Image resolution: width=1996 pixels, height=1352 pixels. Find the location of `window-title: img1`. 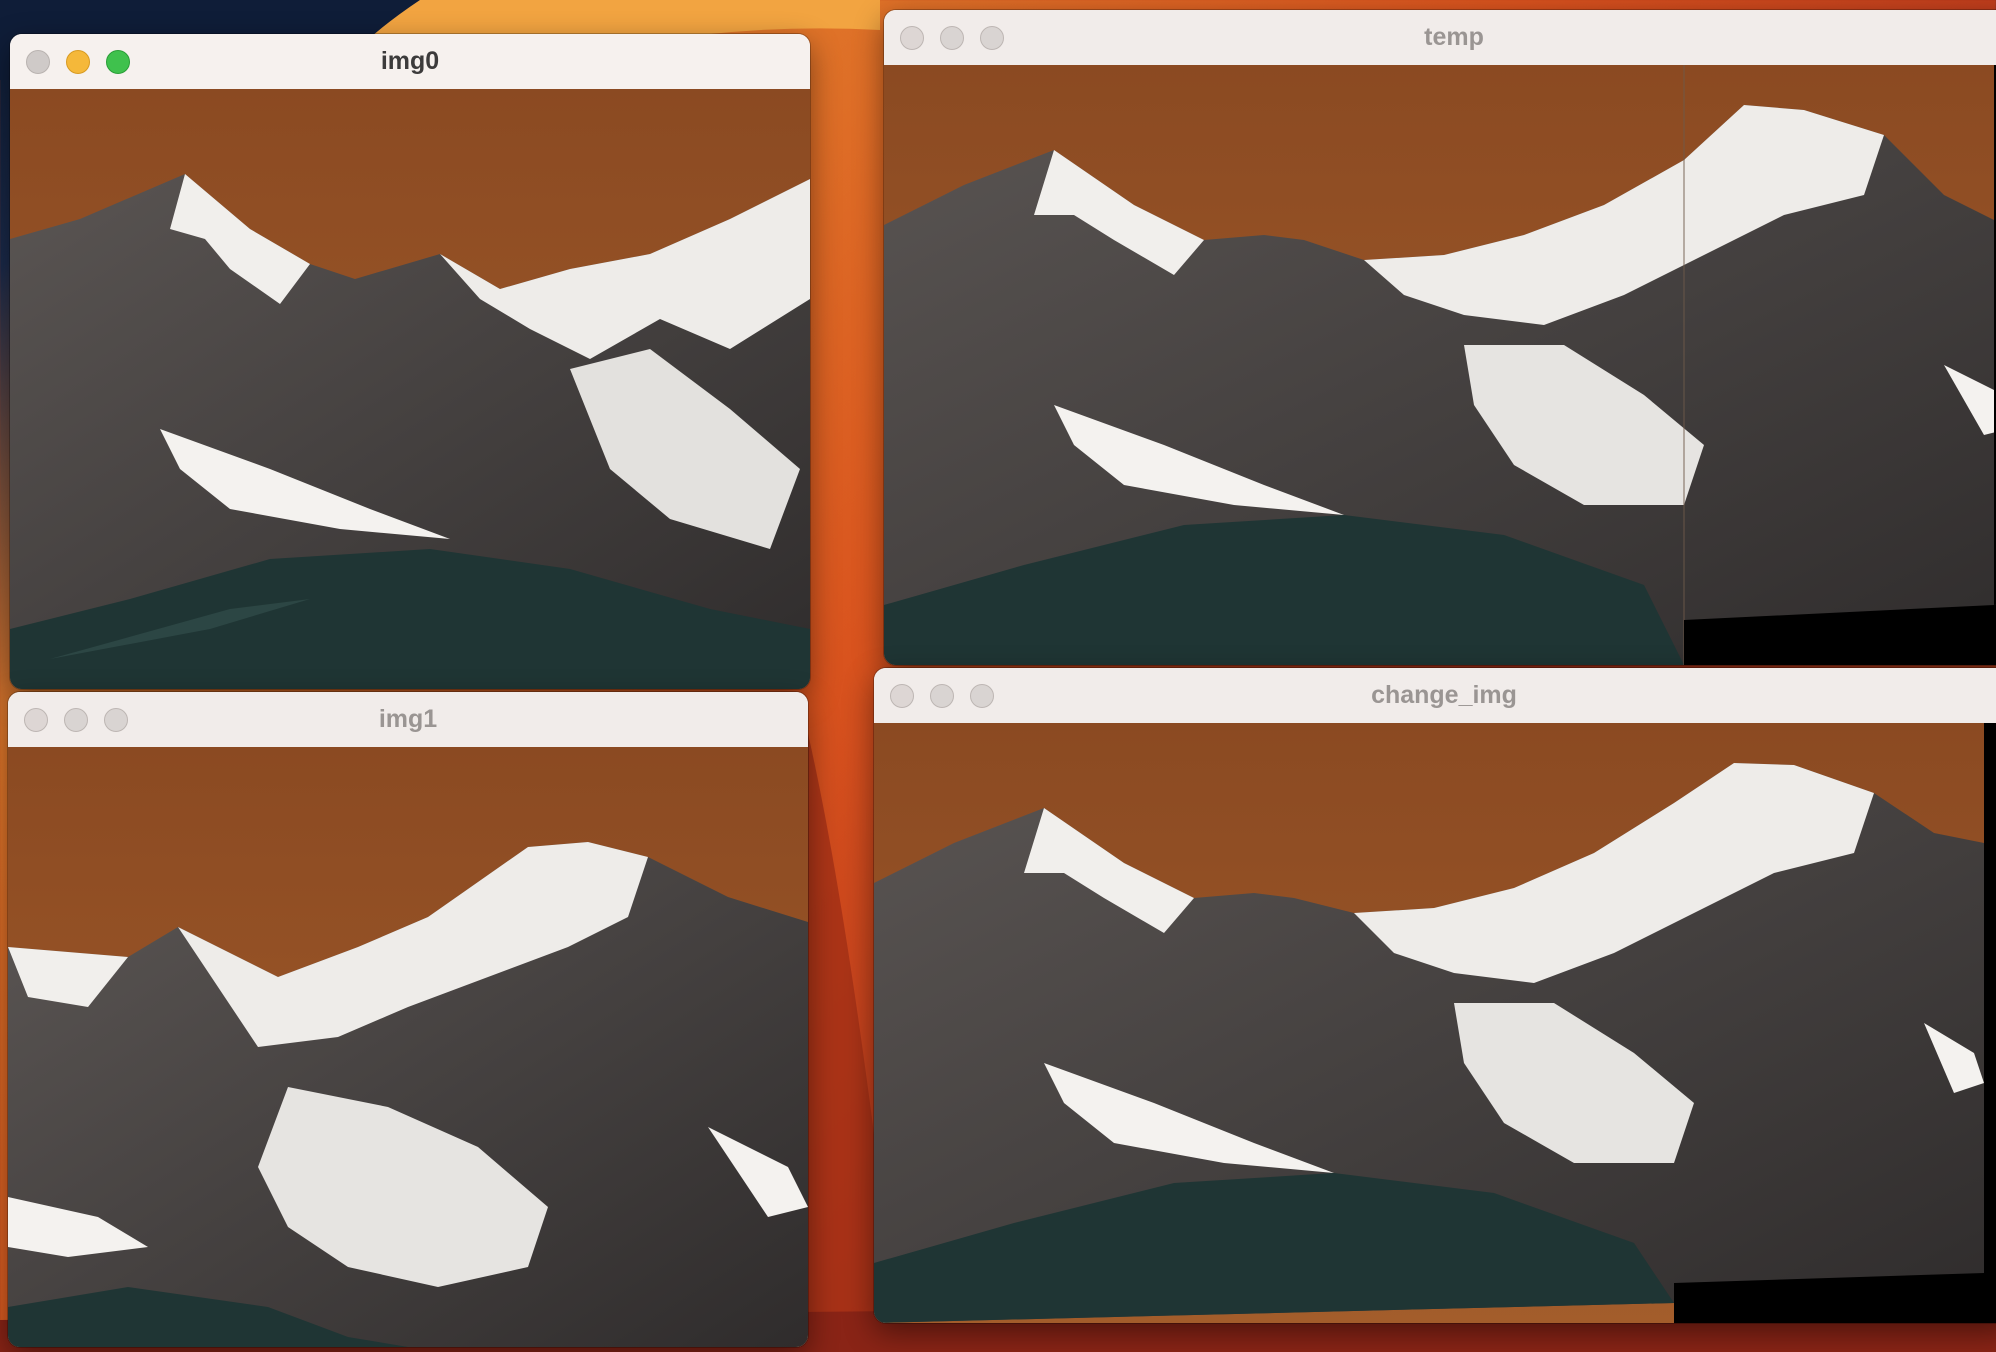

window-title: img1 is located at coordinates (408, 719).